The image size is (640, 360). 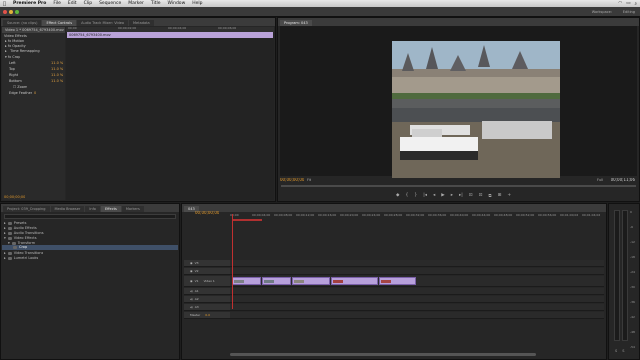 What do you see at coordinates (88, 3) in the screenshot?
I see `menu-clip: Clip` at bounding box center [88, 3].